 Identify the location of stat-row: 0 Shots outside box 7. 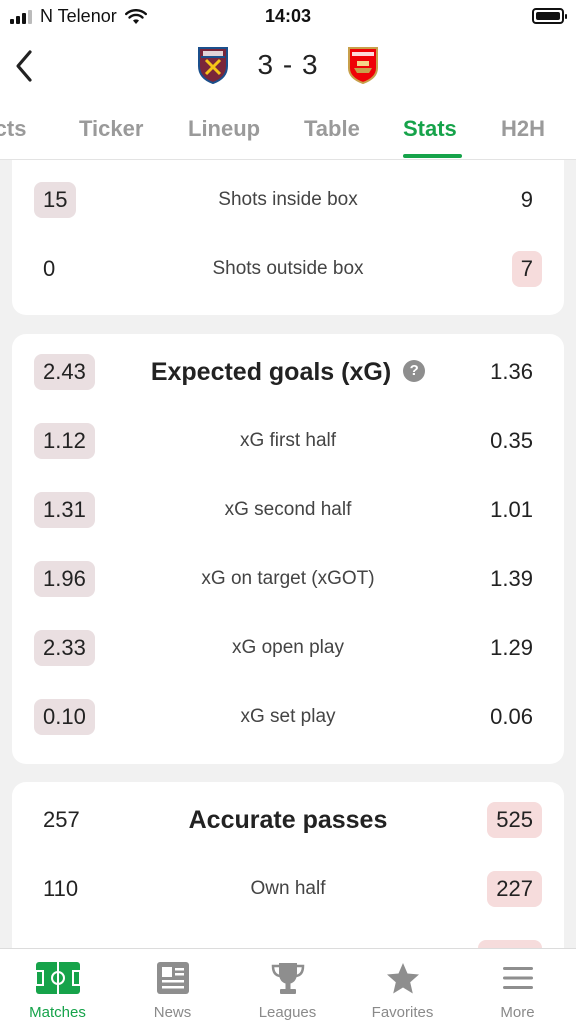
(288, 270).